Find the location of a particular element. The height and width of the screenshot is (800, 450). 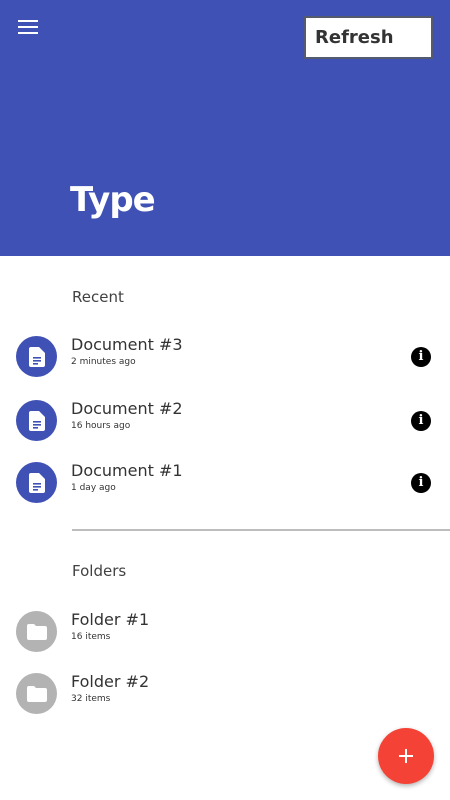

document-title: Document #3 is located at coordinates (127, 344).